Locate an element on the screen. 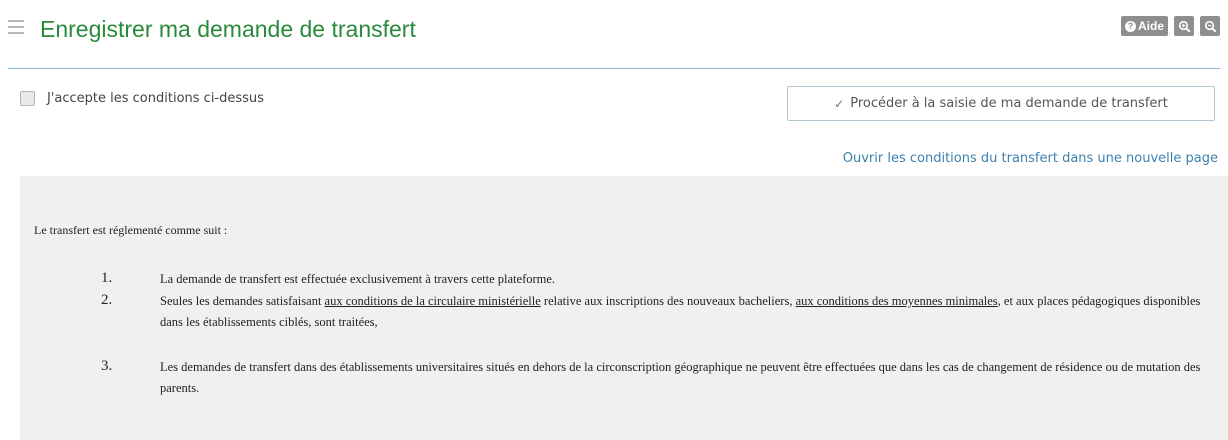 Image resolution: width=1228 pixels, height=440 pixels. zoom-in-icon is located at coordinates (1184, 26).